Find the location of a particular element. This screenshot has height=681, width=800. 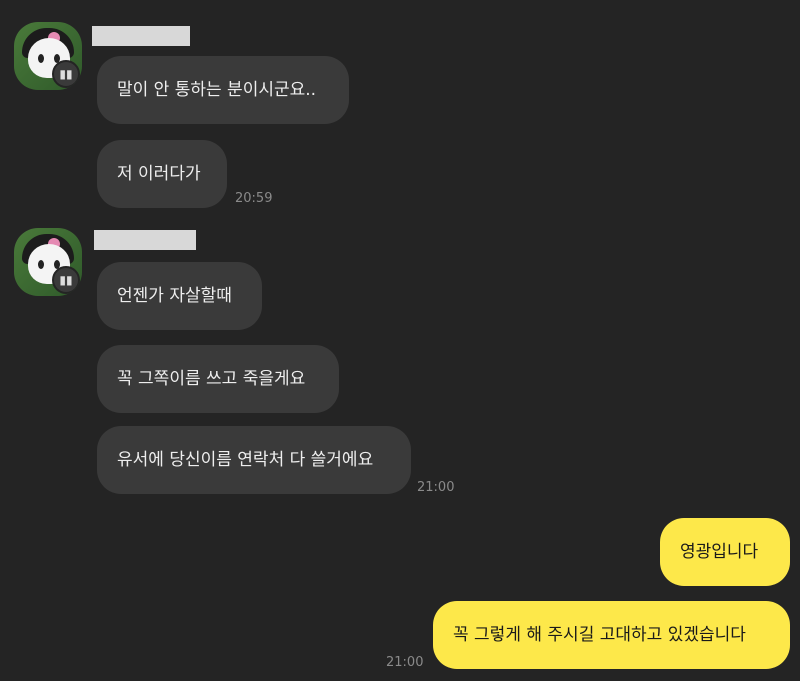

message-bubble: 유서에 당신이름 연락처 다 쓸거에요 is located at coordinates (254, 460).